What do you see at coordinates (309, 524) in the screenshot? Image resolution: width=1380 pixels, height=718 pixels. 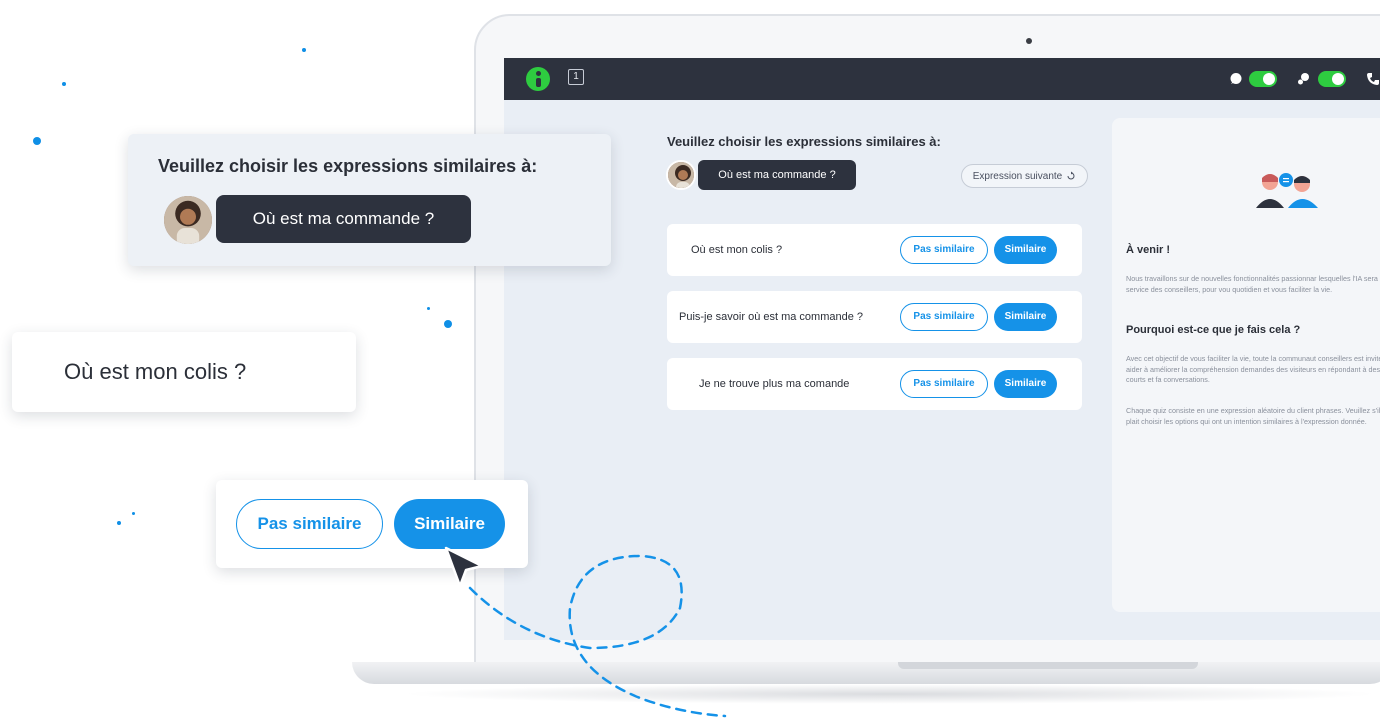 I see `callout-not-similar-button: Pas similaire` at bounding box center [309, 524].